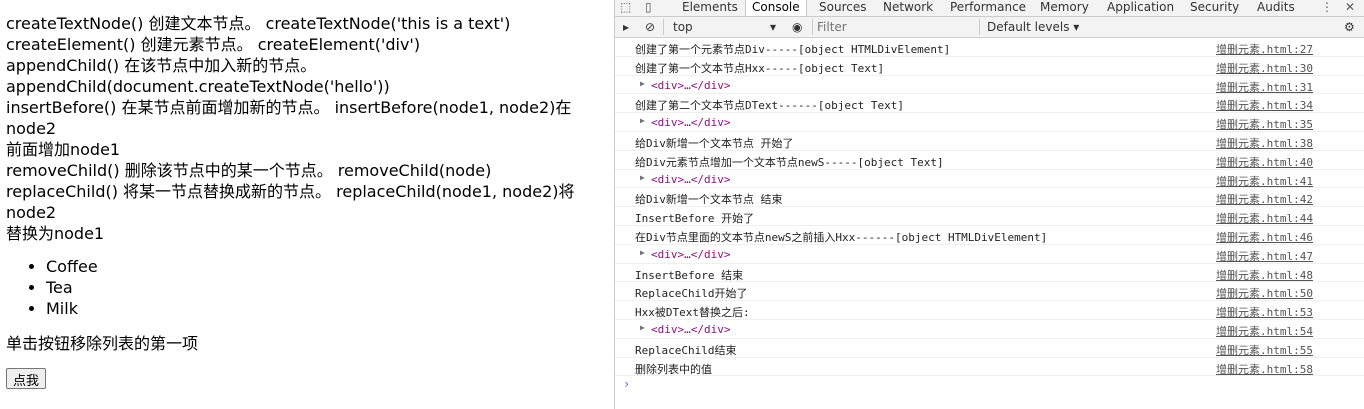  I want to click on console-log-message: InsertBefore 开始了, so click(695, 219).